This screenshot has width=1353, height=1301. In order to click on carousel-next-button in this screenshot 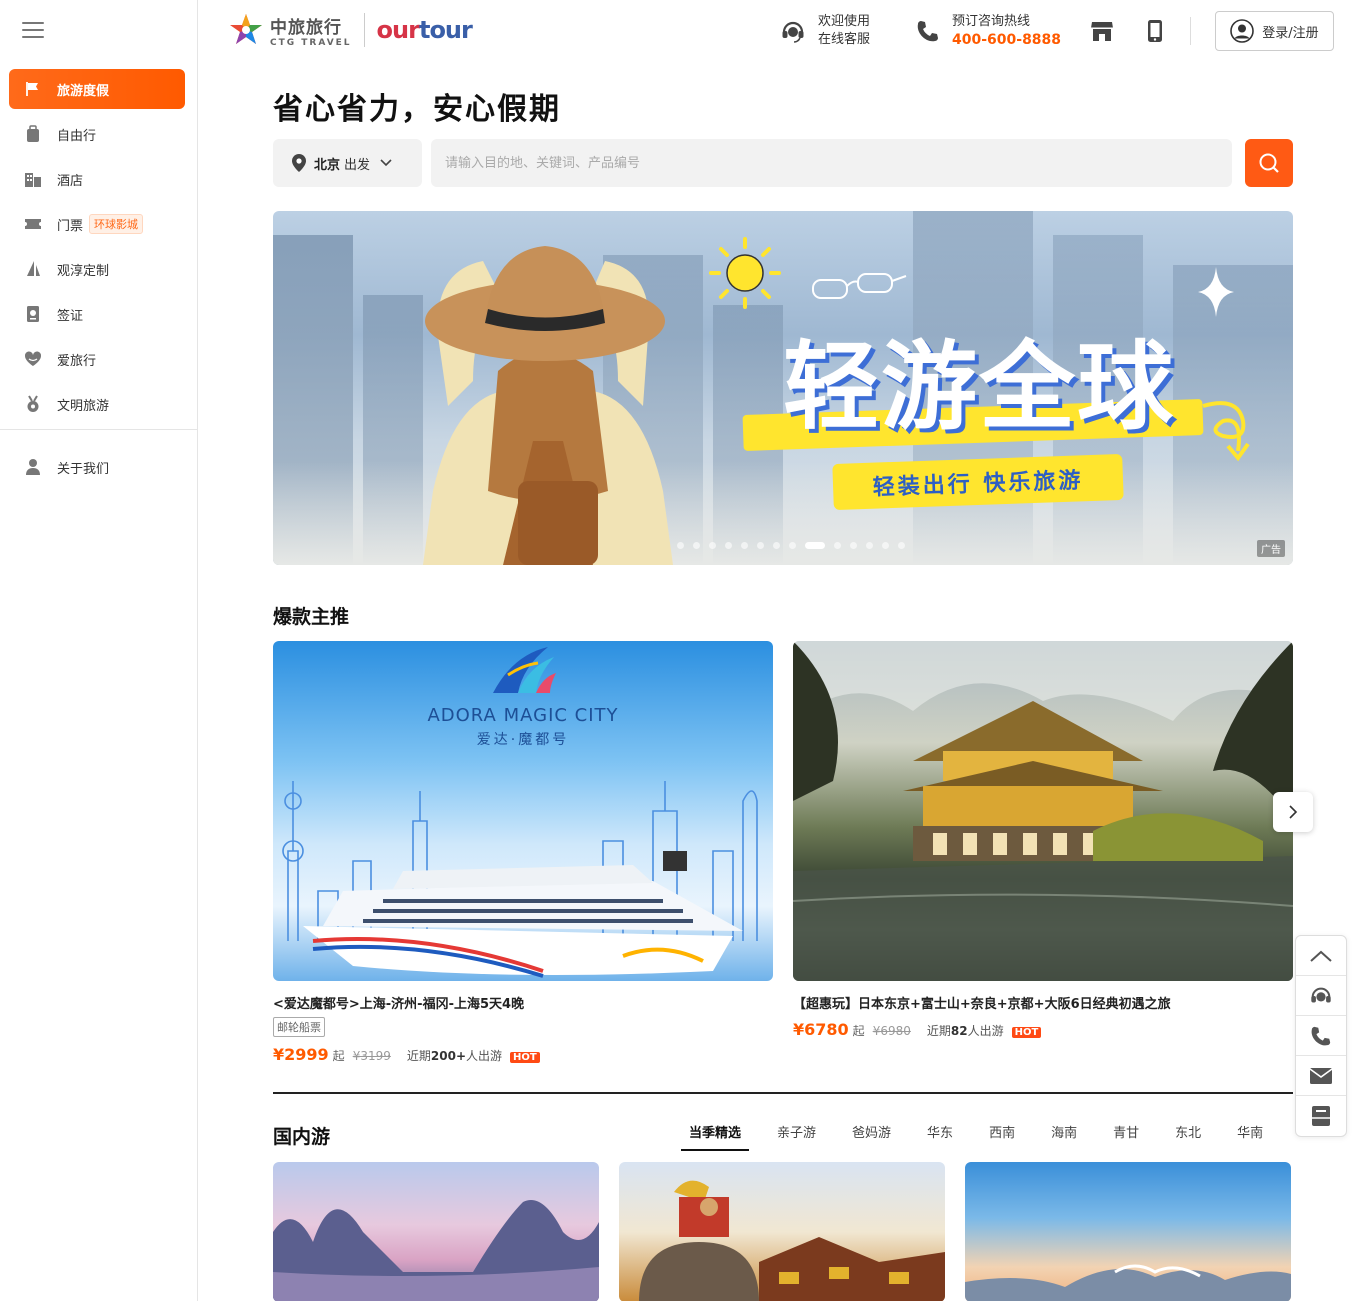, I will do `click(1293, 812)`.